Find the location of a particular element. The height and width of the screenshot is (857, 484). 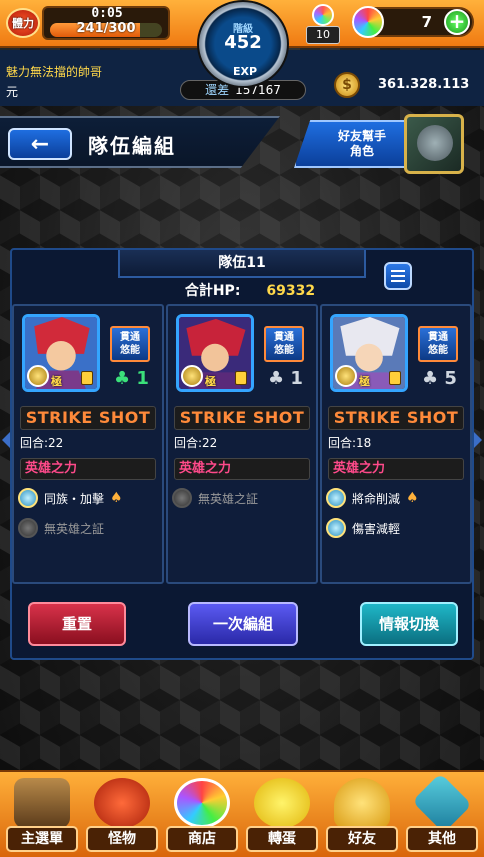

friend-helper-button: 好友幫手 角色 is located at coordinates (352, 144).